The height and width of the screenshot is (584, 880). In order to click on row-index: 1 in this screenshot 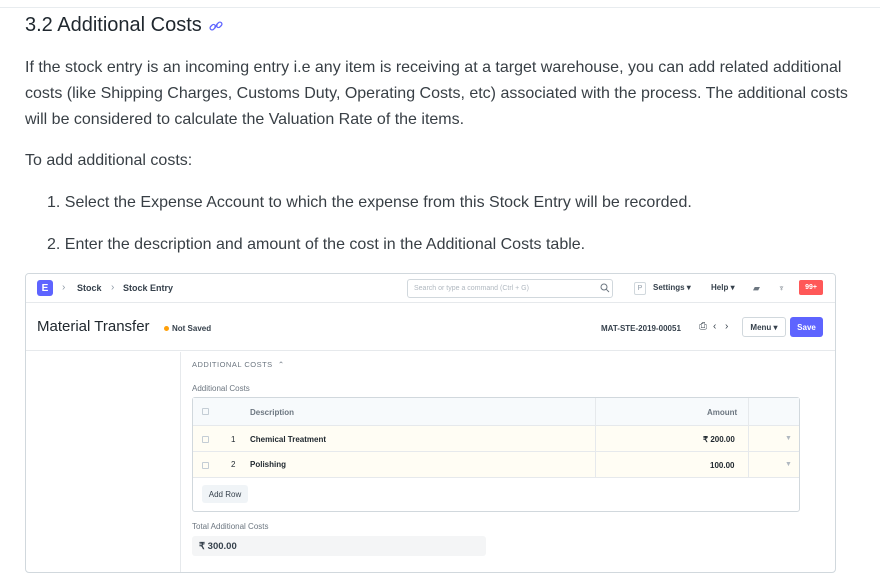, I will do `click(233, 439)`.